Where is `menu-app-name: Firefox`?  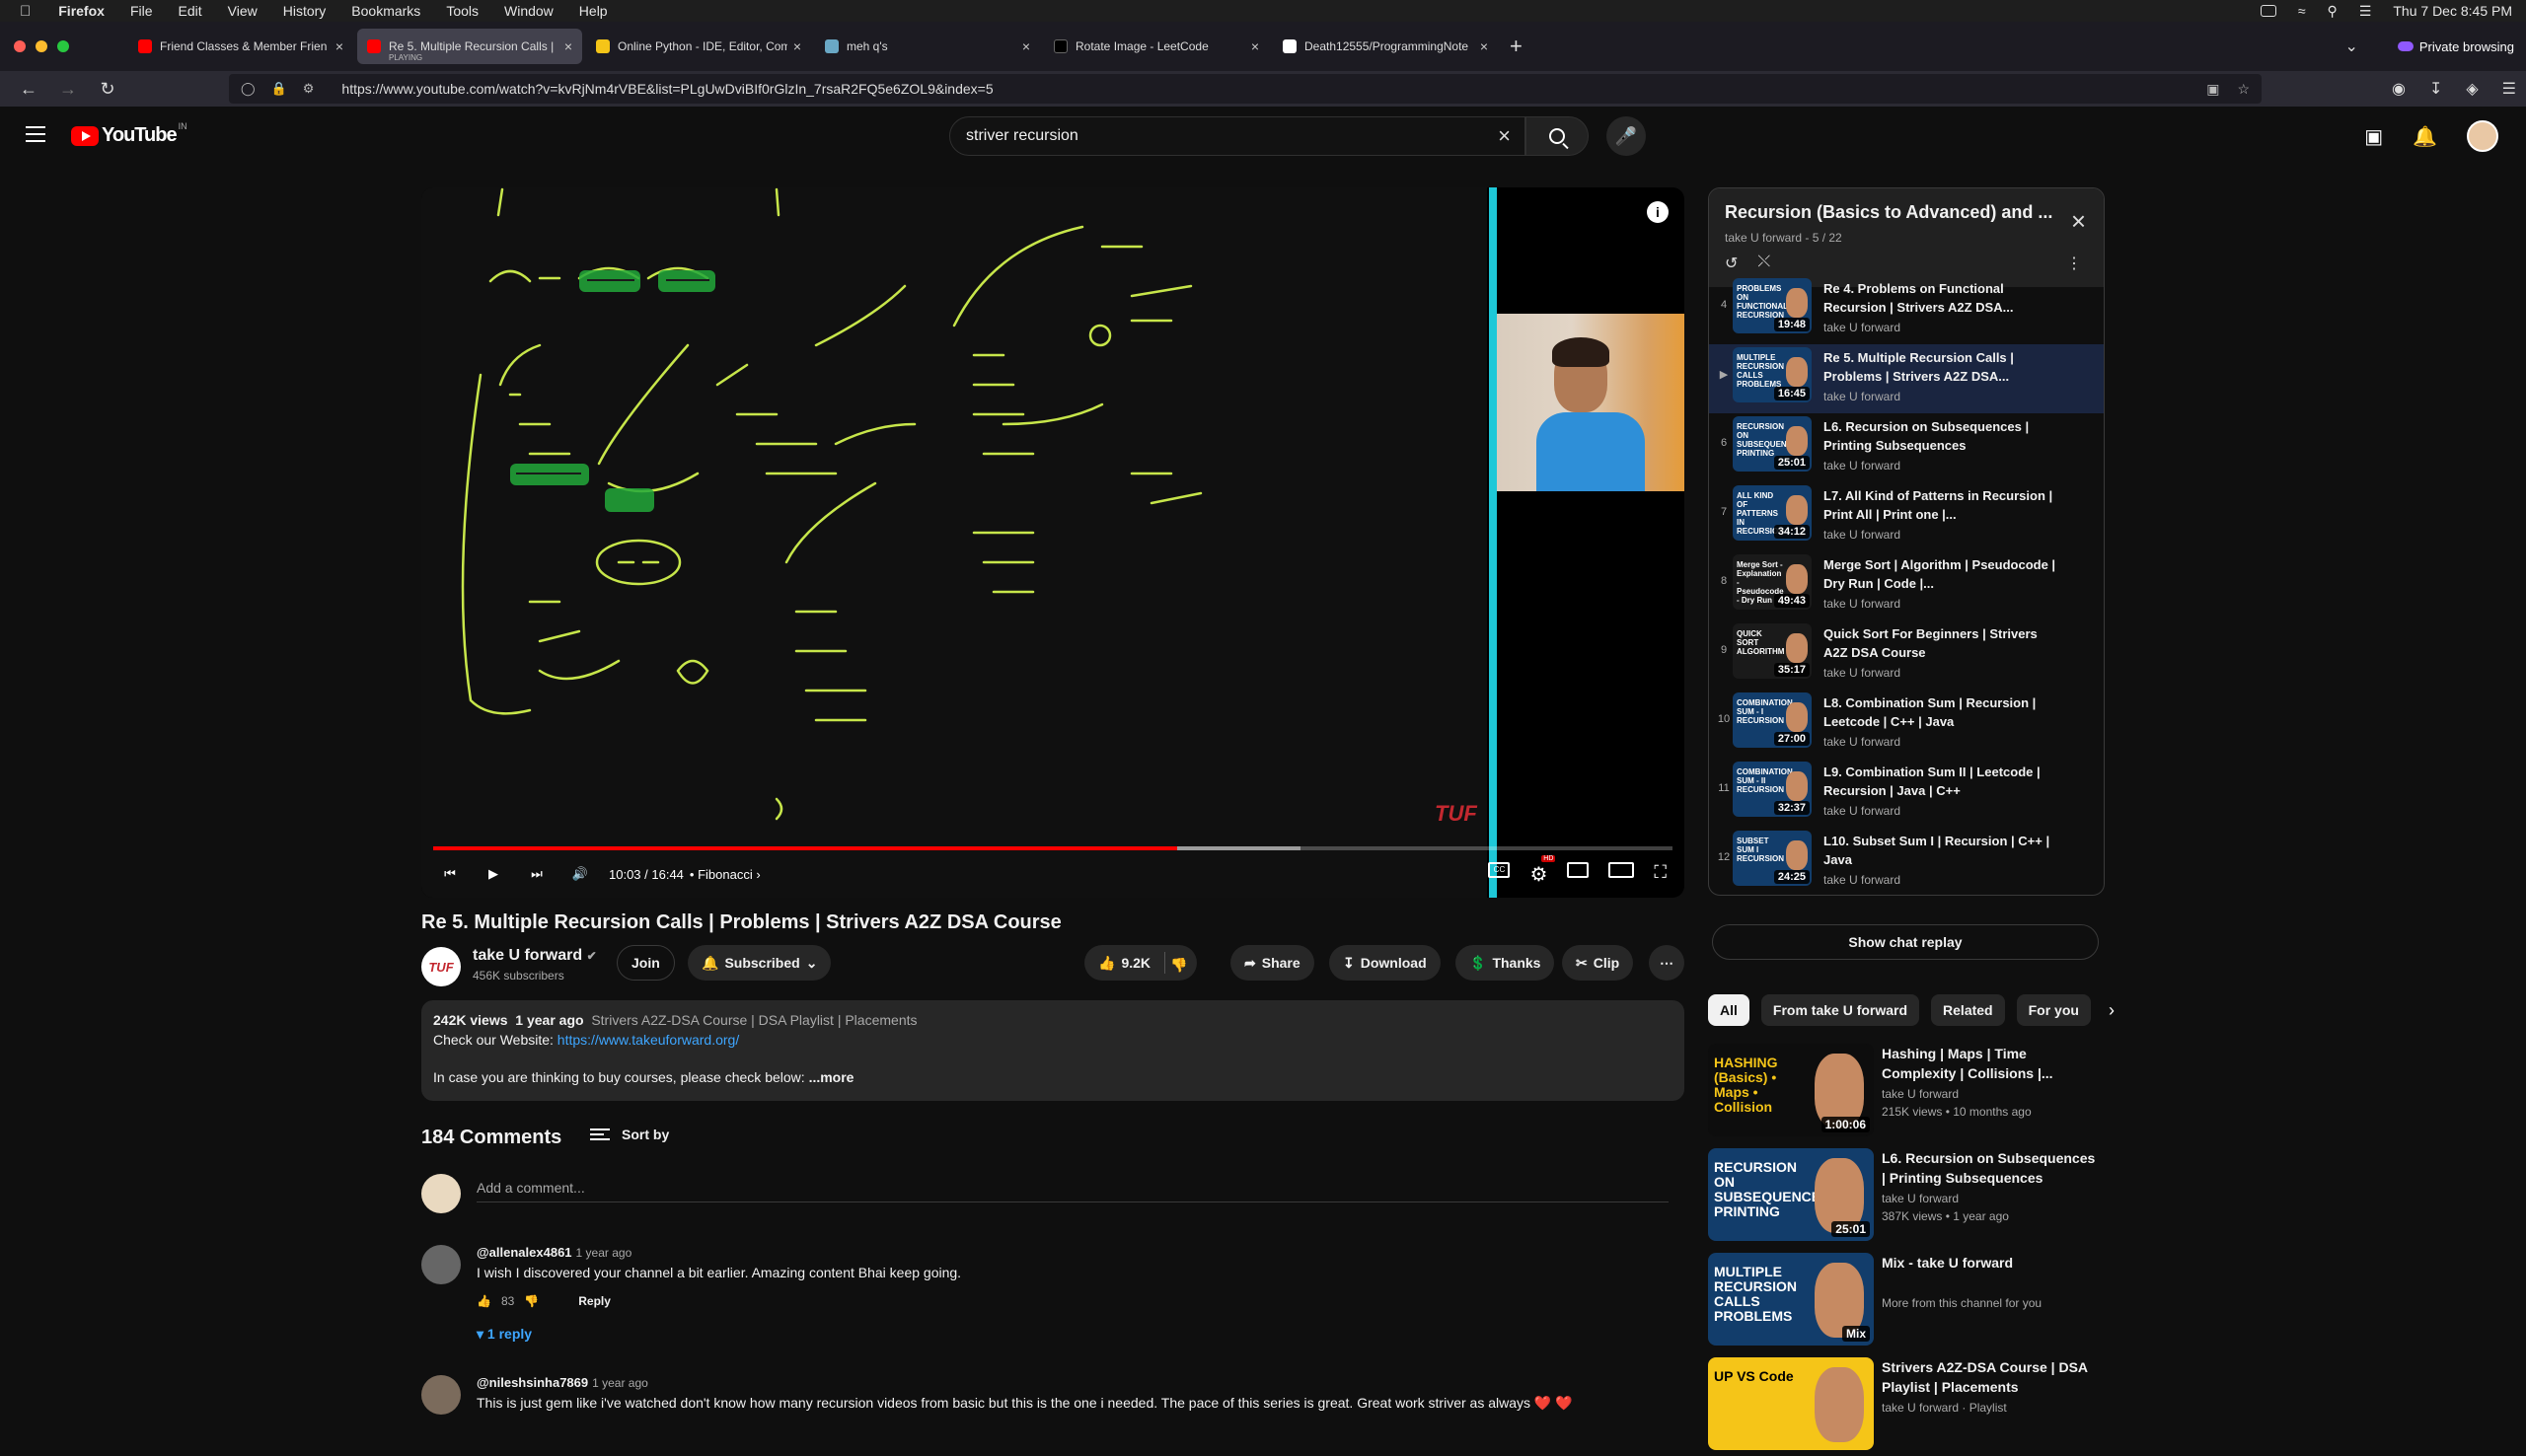 menu-app-name: Firefox is located at coordinates (81, 11).